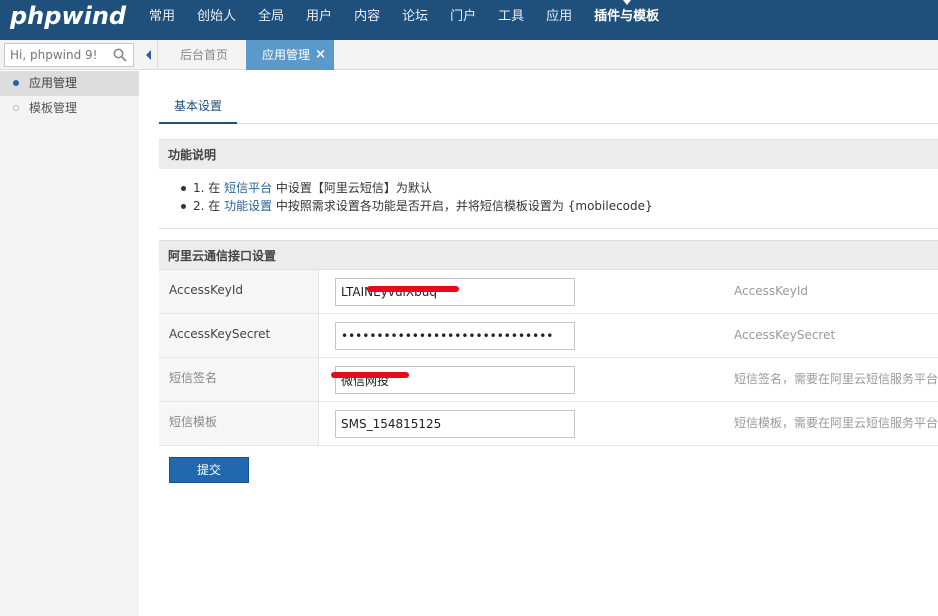 Image resolution: width=938 pixels, height=616 pixels. Describe the element at coordinates (511, 20) in the screenshot. I see `nav-item-tools: 工具` at that location.